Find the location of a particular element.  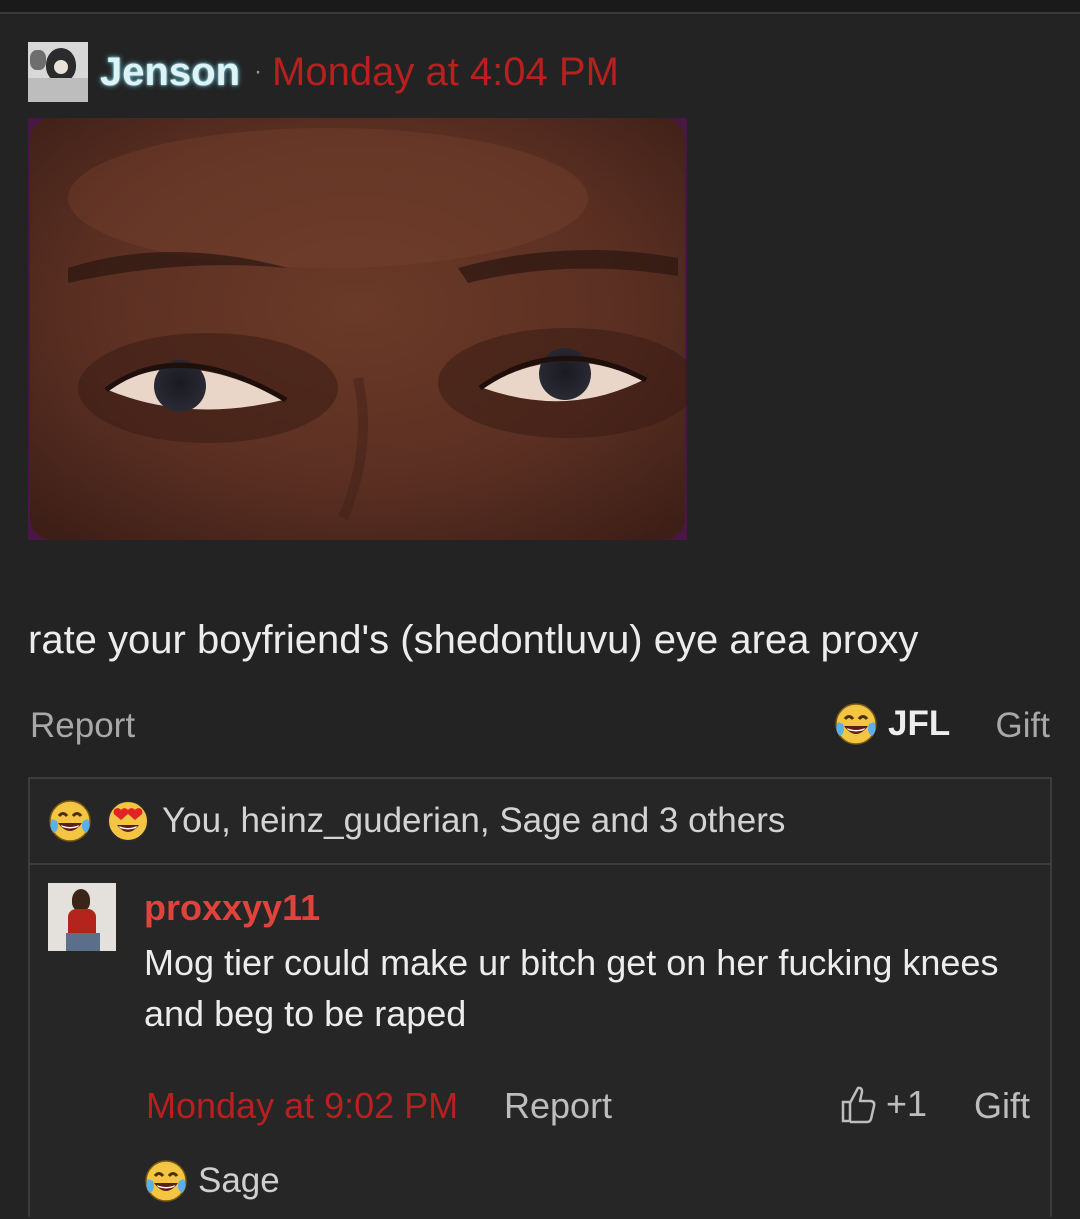

top-divider is located at coordinates (540, 7).